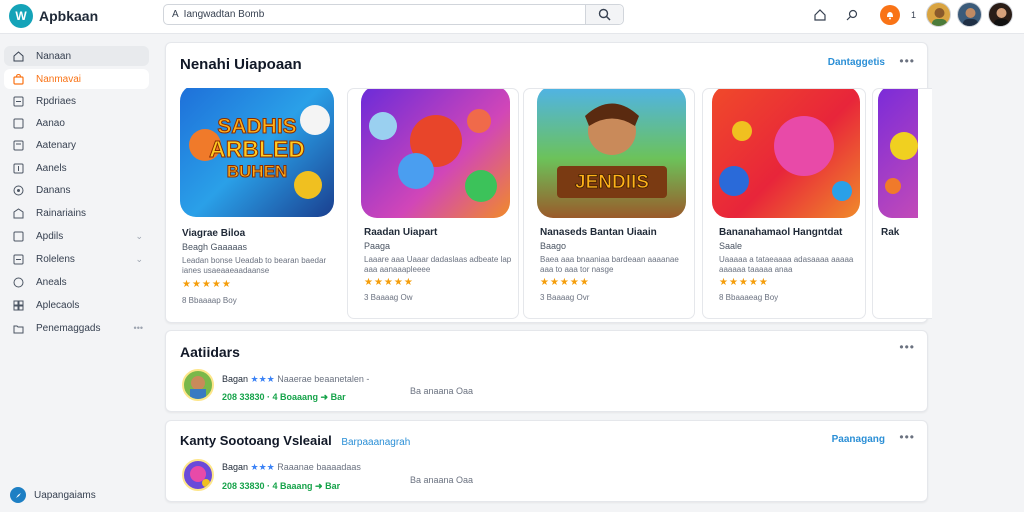 The height and width of the screenshot is (512, 1024). I want to click on sidebar-item-label: Danans, so click(53, 190).